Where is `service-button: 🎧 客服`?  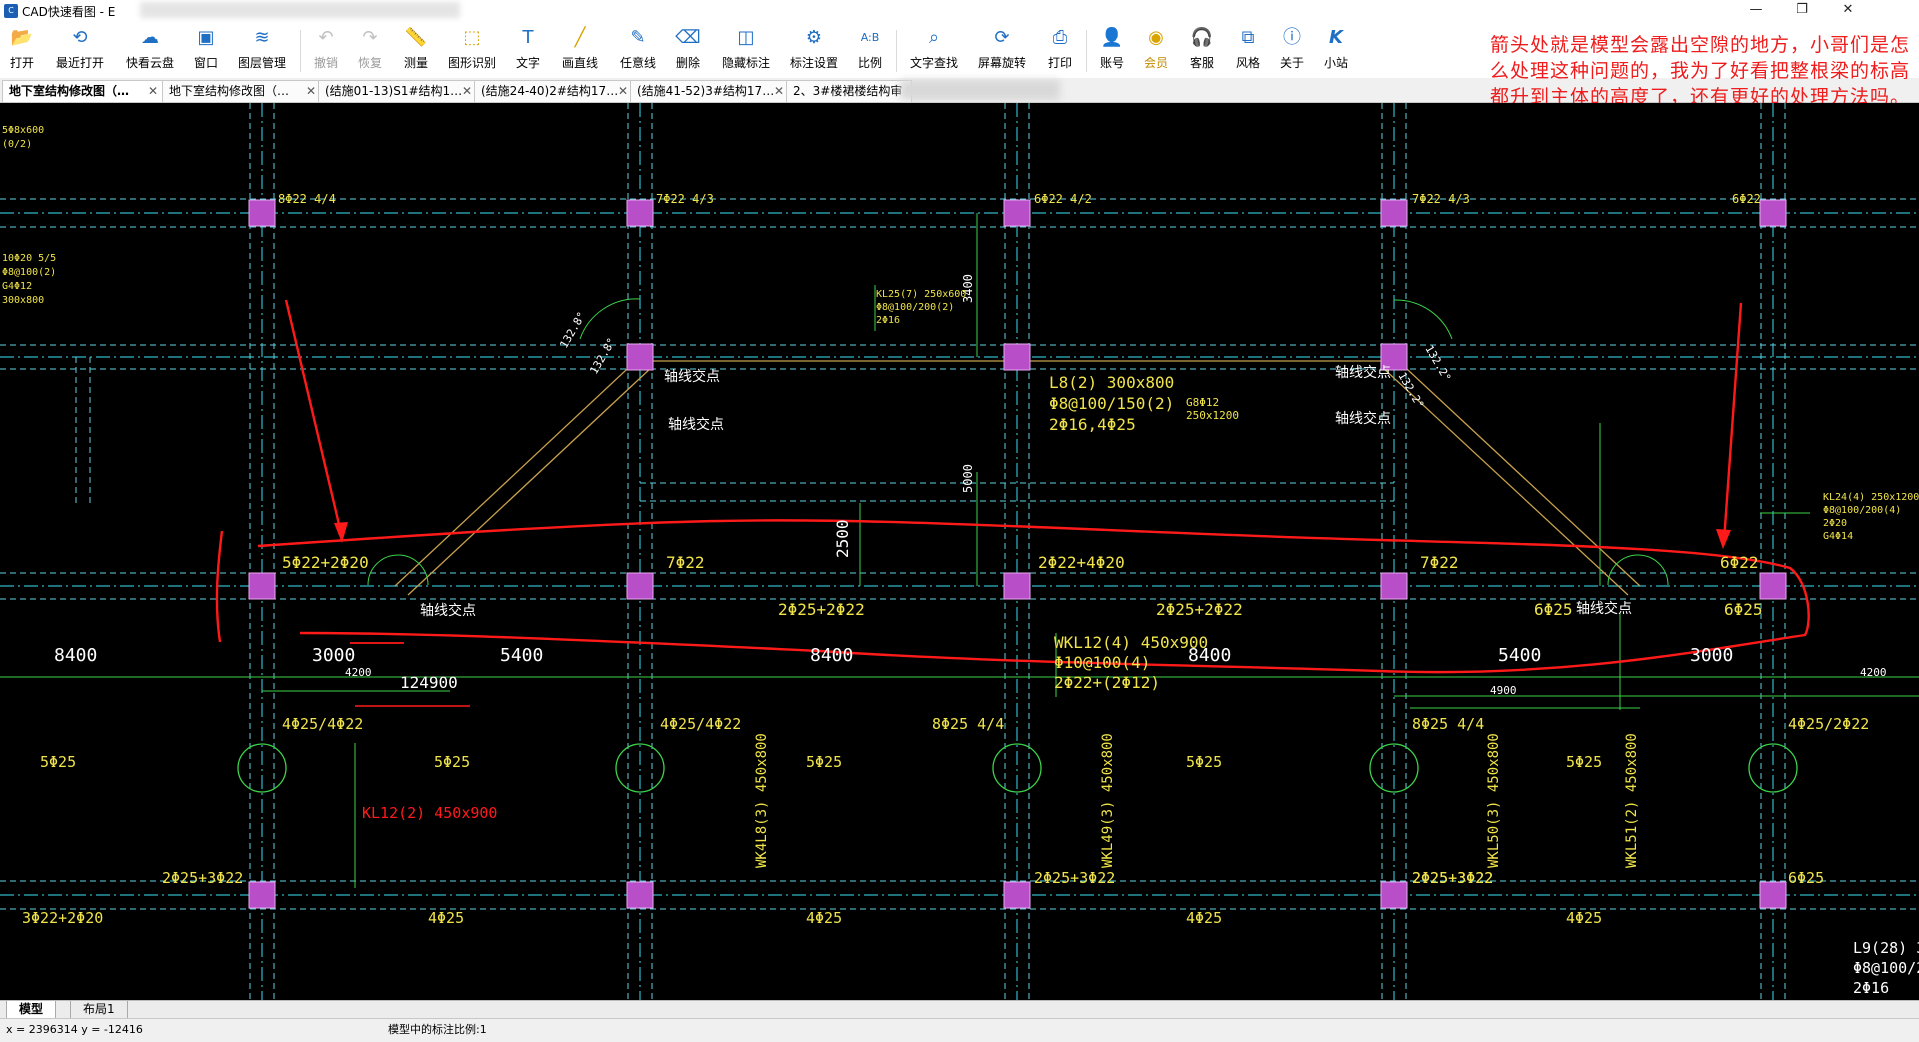 service-button: 🎧 客服 is located at coordinates (1202, 50).